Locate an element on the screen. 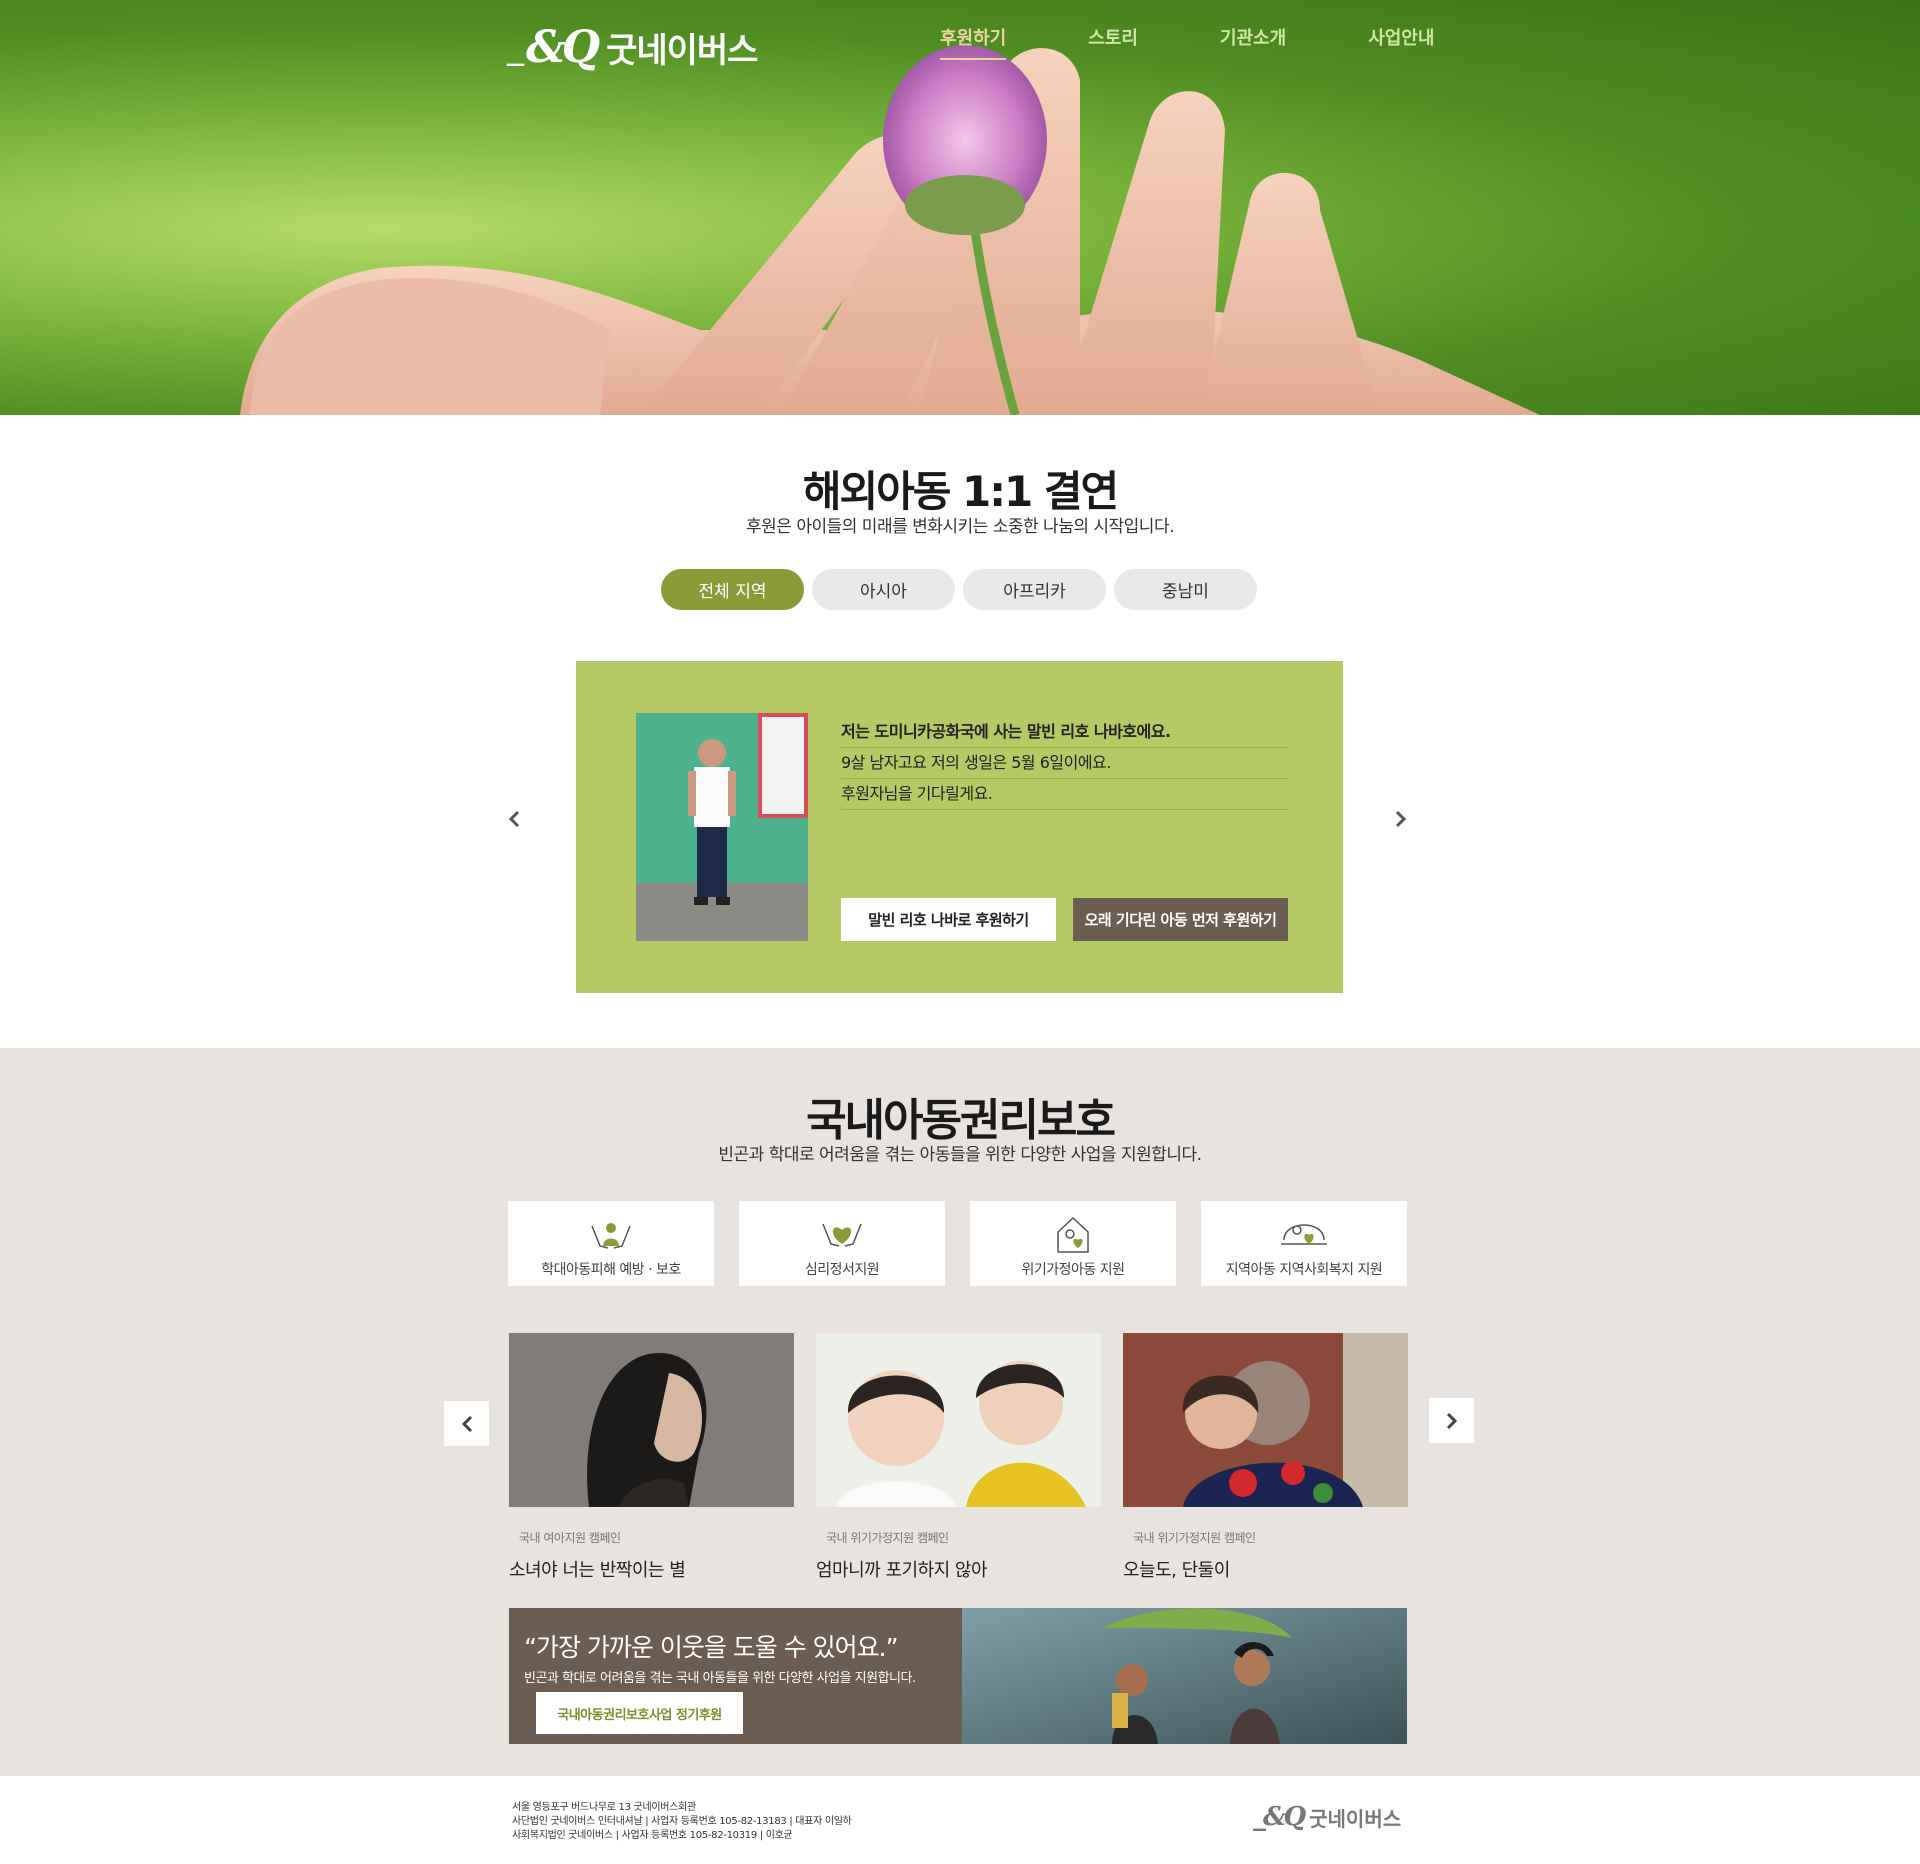  community-heart-icon is located at coordinates (1304, 1234).